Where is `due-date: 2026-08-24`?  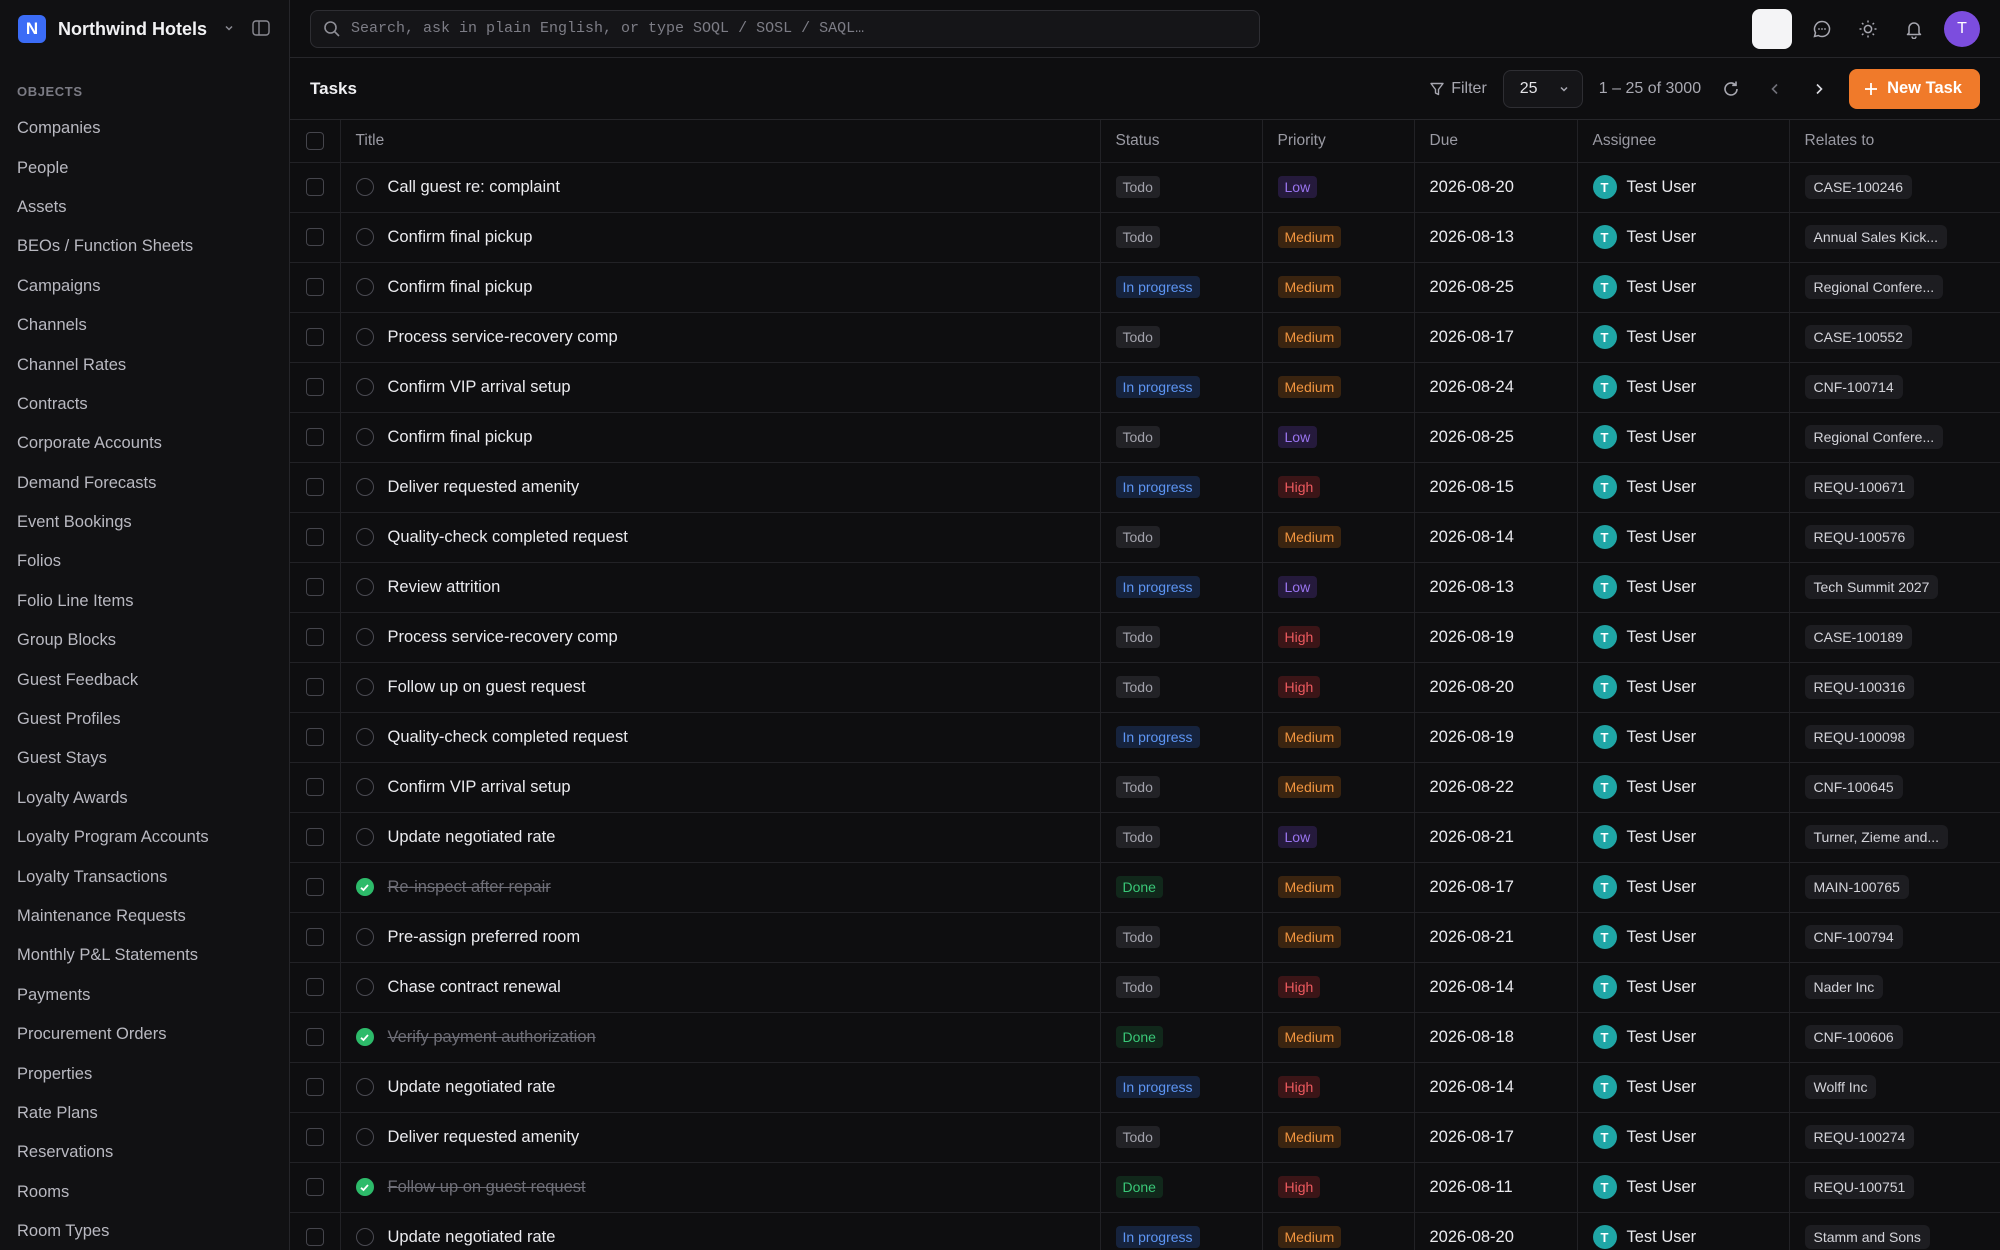 due-date: 2026-08-24 is located at coordinates (1496, 387).